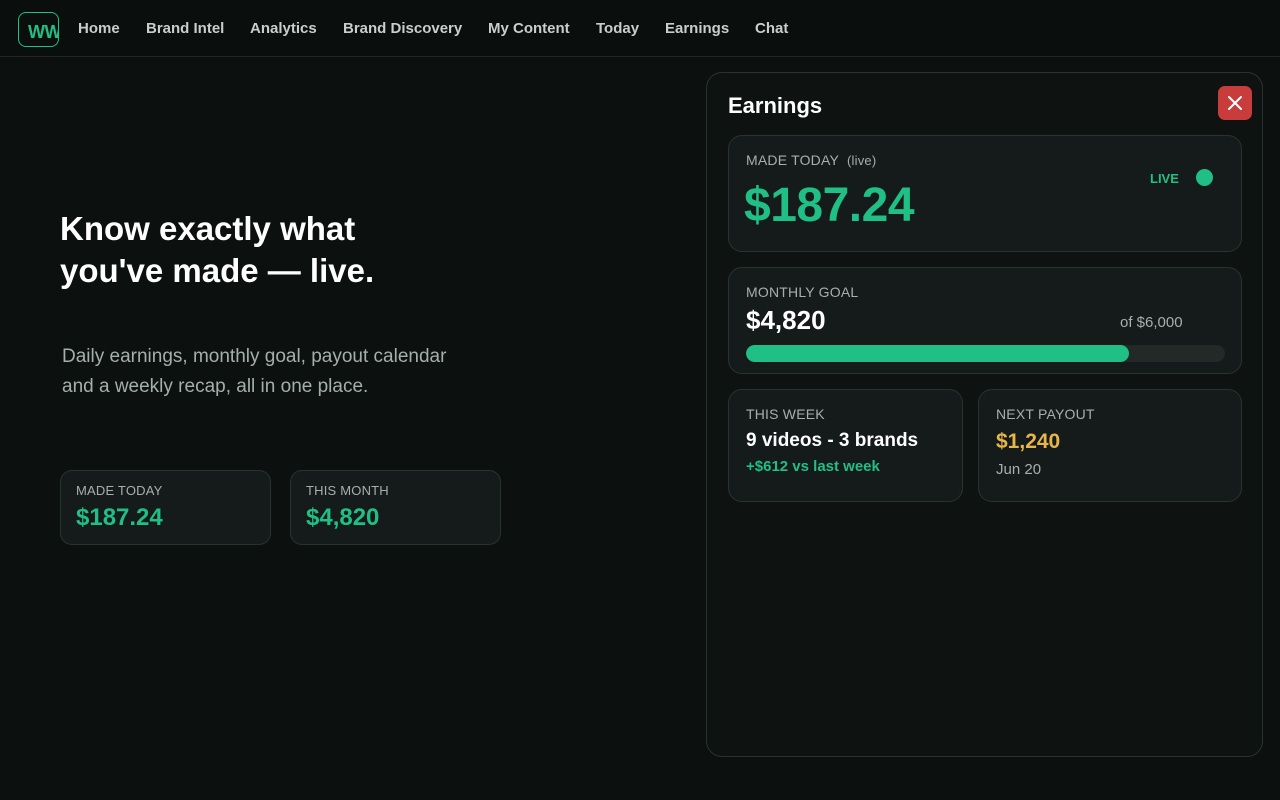 Image resolution: width=1280 pixels, height=800 pixels. I want to click on close-icon, so click(1235, 103).